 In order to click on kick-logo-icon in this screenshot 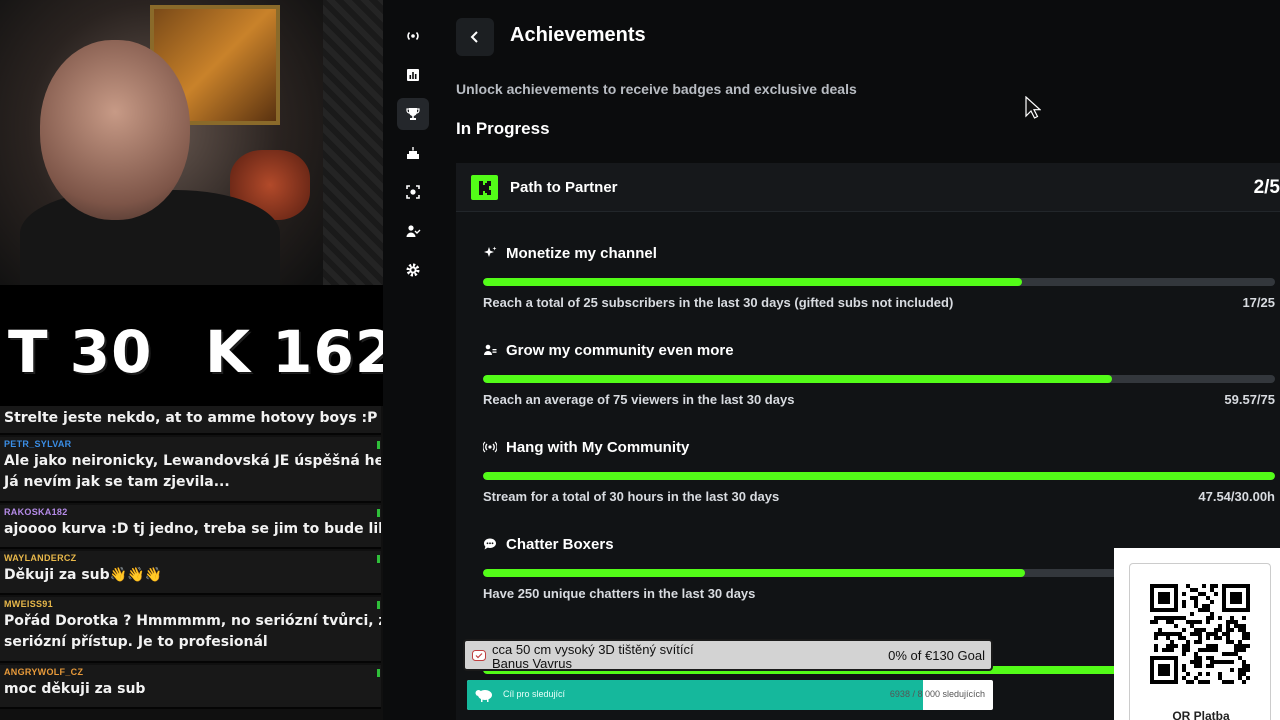, I will do `click(484, 187)`.